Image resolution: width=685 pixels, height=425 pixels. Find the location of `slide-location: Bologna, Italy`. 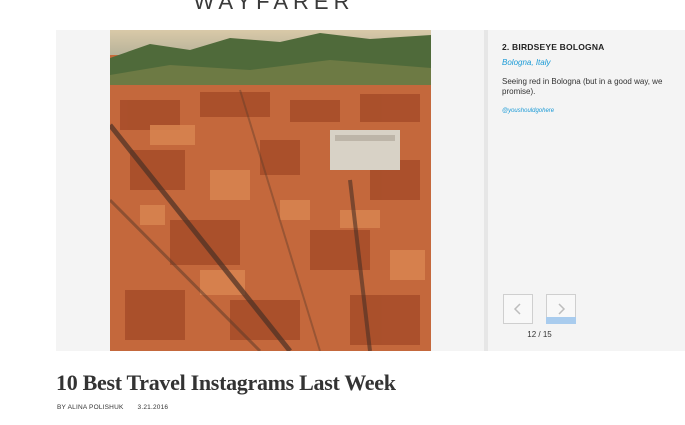

slide-location: Bologna, Italy is located at coordinates (593, 62).